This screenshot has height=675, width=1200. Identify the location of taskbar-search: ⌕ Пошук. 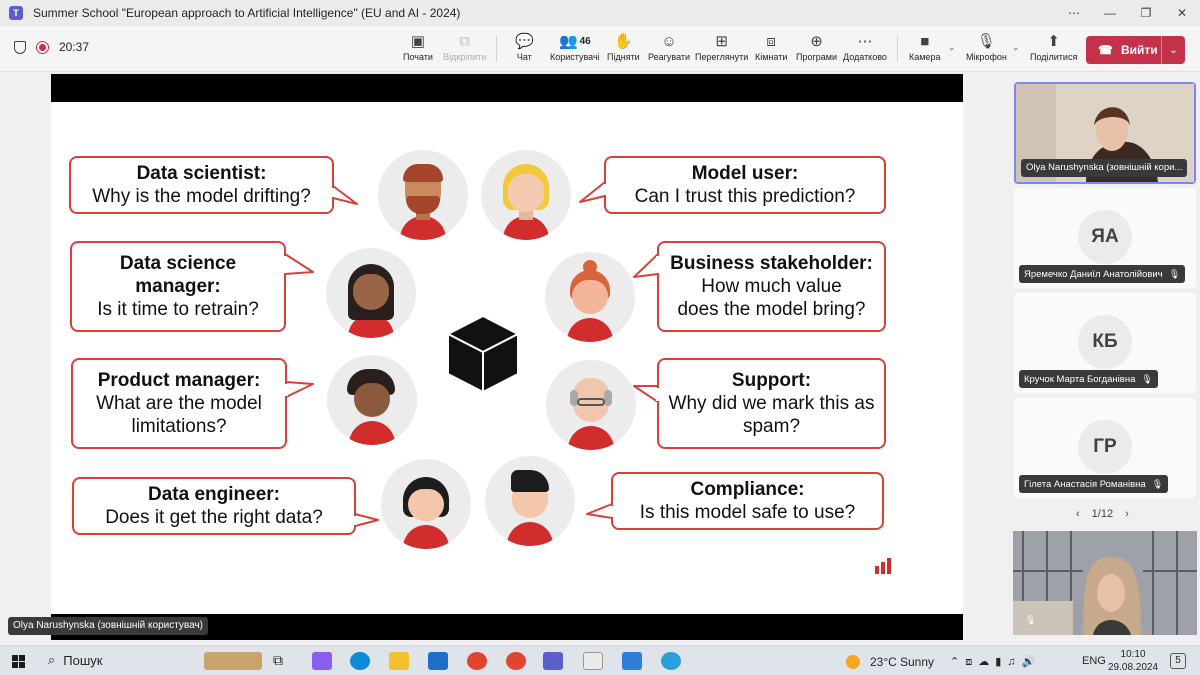
(75, 660).